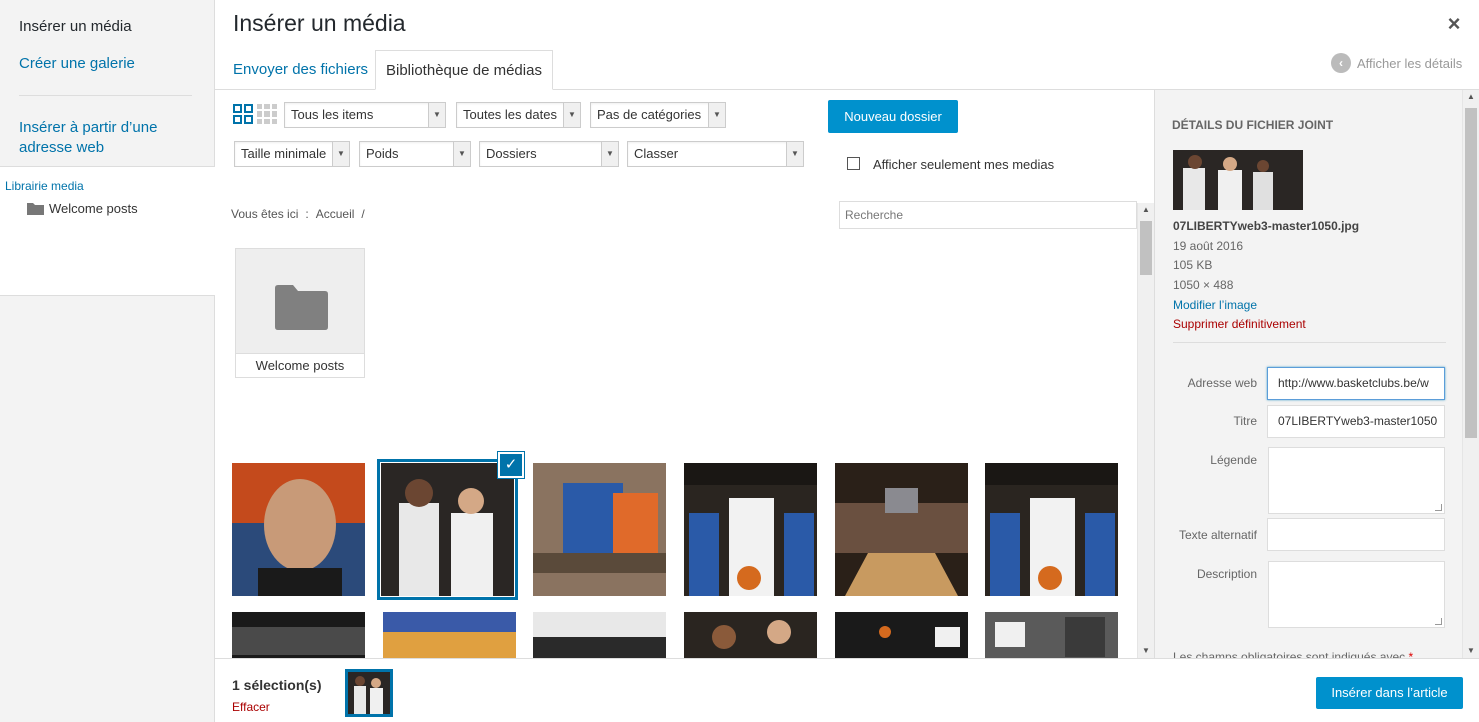 This screenshot has height=722, width=1479. I want to click on details-preview-image, so click(1238, 180).